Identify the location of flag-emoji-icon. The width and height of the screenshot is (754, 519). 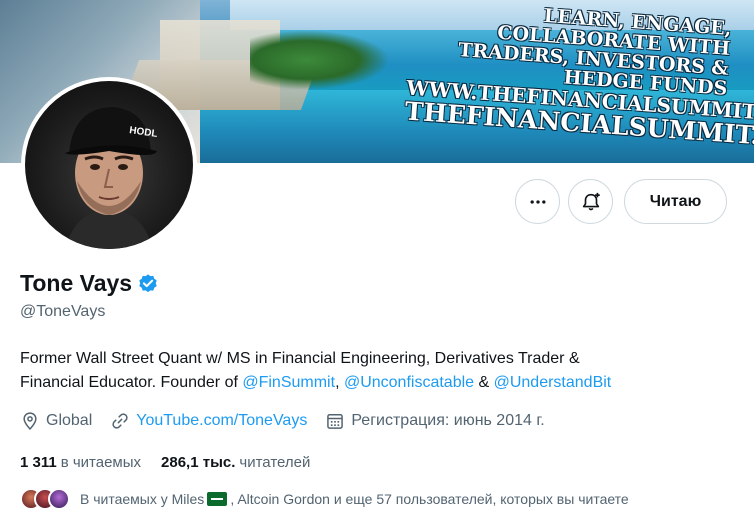
(217, 499).